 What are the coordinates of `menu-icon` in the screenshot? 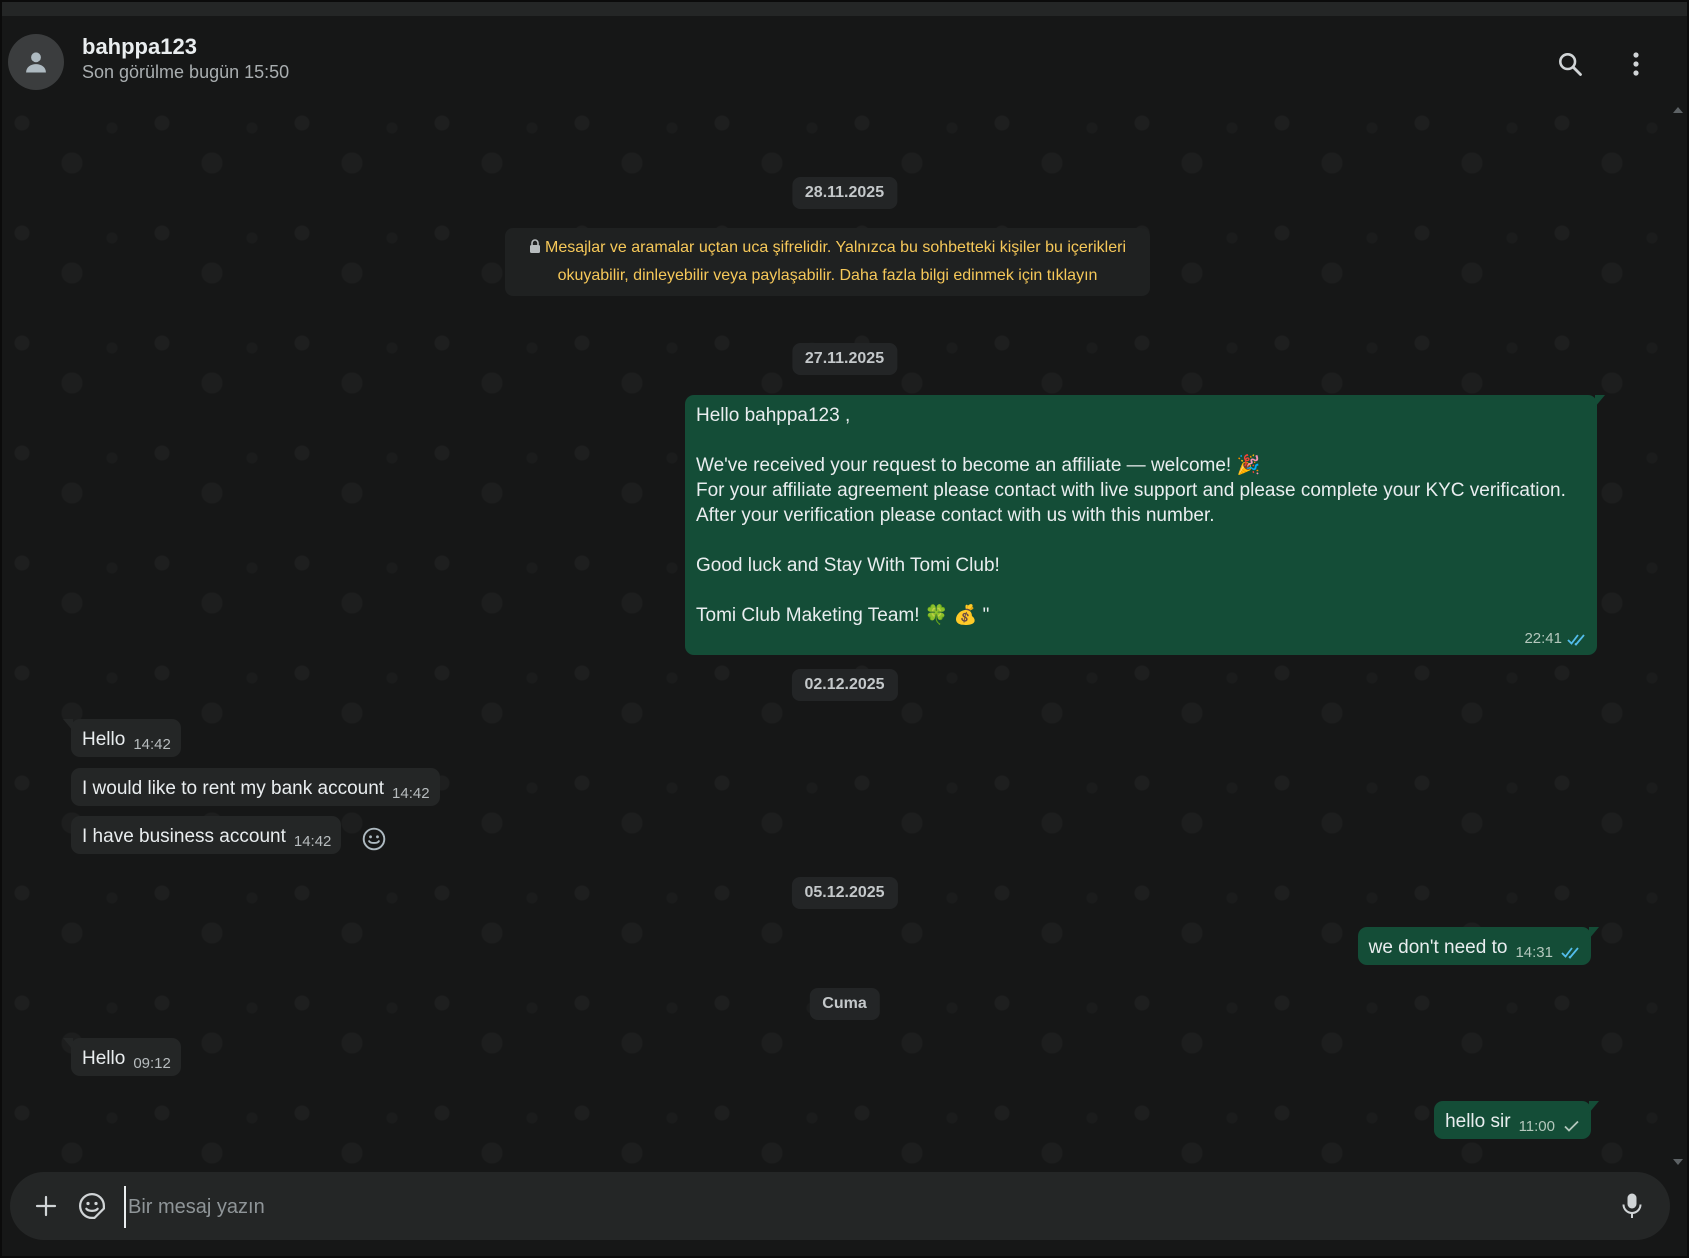 It's located at (1636, 64).